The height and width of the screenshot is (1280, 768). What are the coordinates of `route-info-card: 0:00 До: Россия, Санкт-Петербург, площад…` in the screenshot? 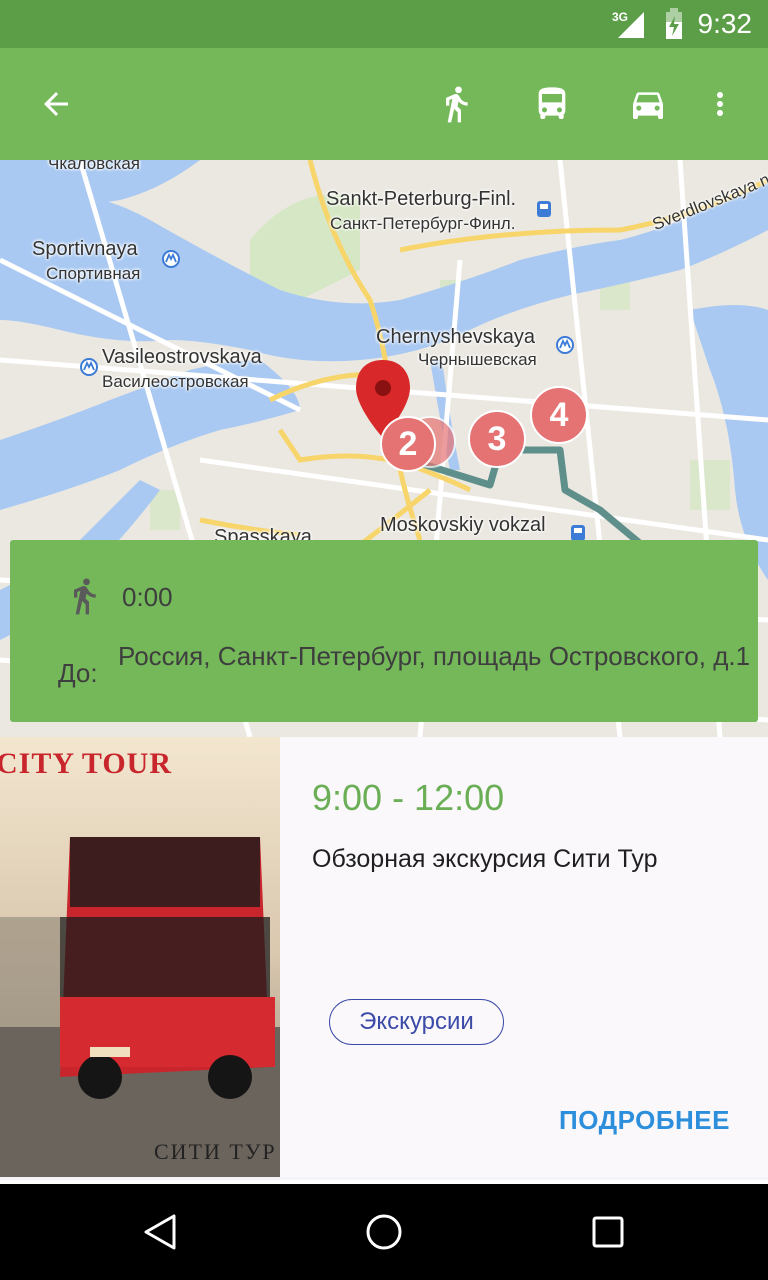 It's located at (384, 631).